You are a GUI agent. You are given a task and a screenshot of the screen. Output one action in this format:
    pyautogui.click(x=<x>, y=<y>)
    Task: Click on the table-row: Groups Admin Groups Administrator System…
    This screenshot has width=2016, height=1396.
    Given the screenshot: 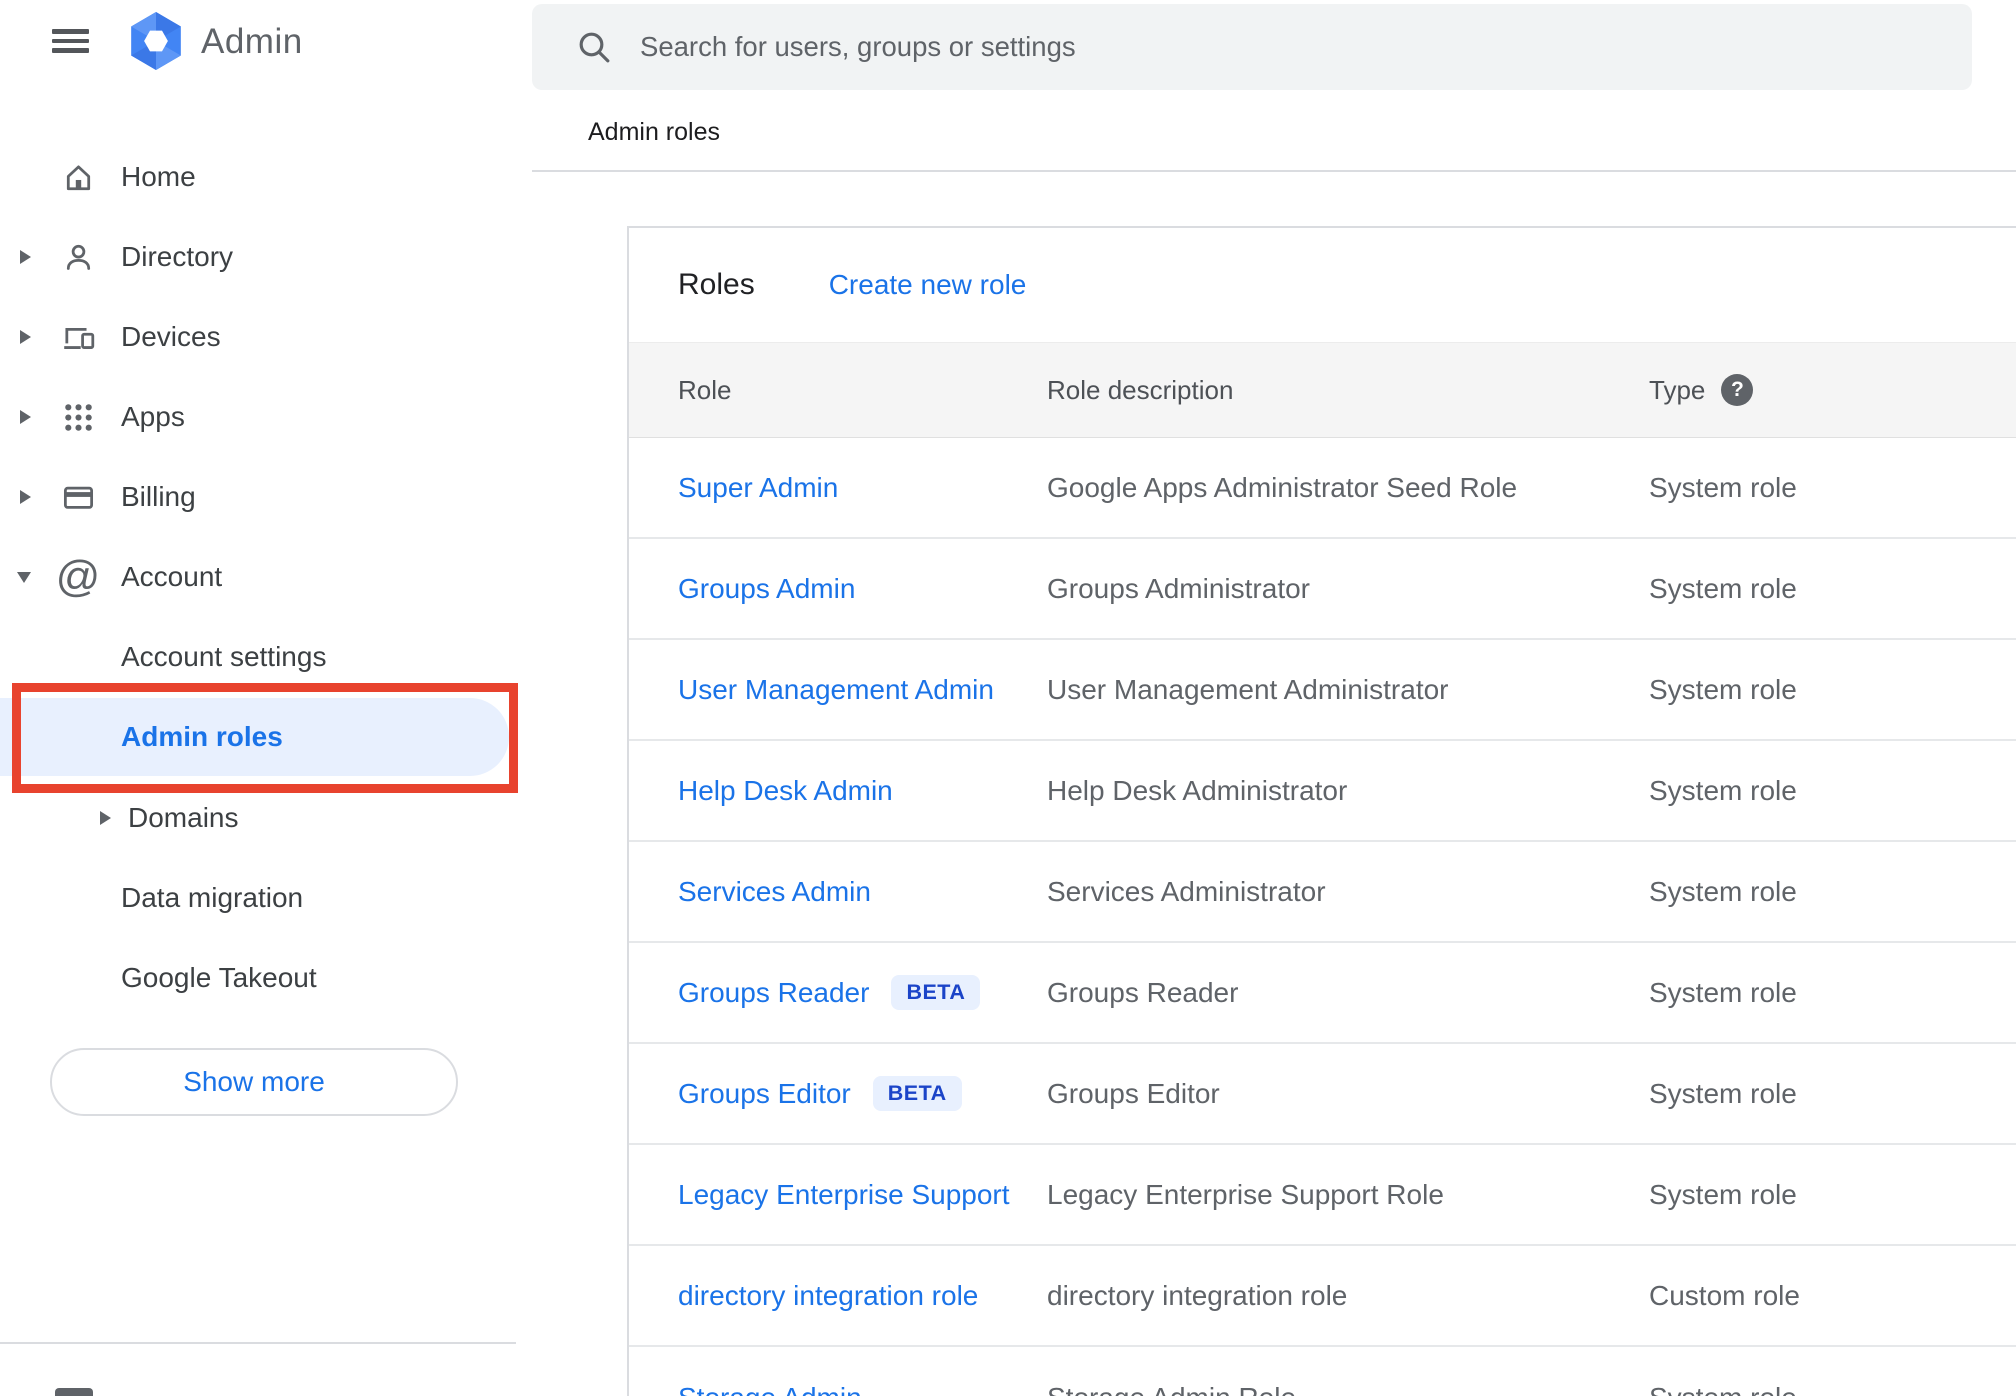 What is the action you would take?
    pyautogui.click(x=1322, y=589)
    